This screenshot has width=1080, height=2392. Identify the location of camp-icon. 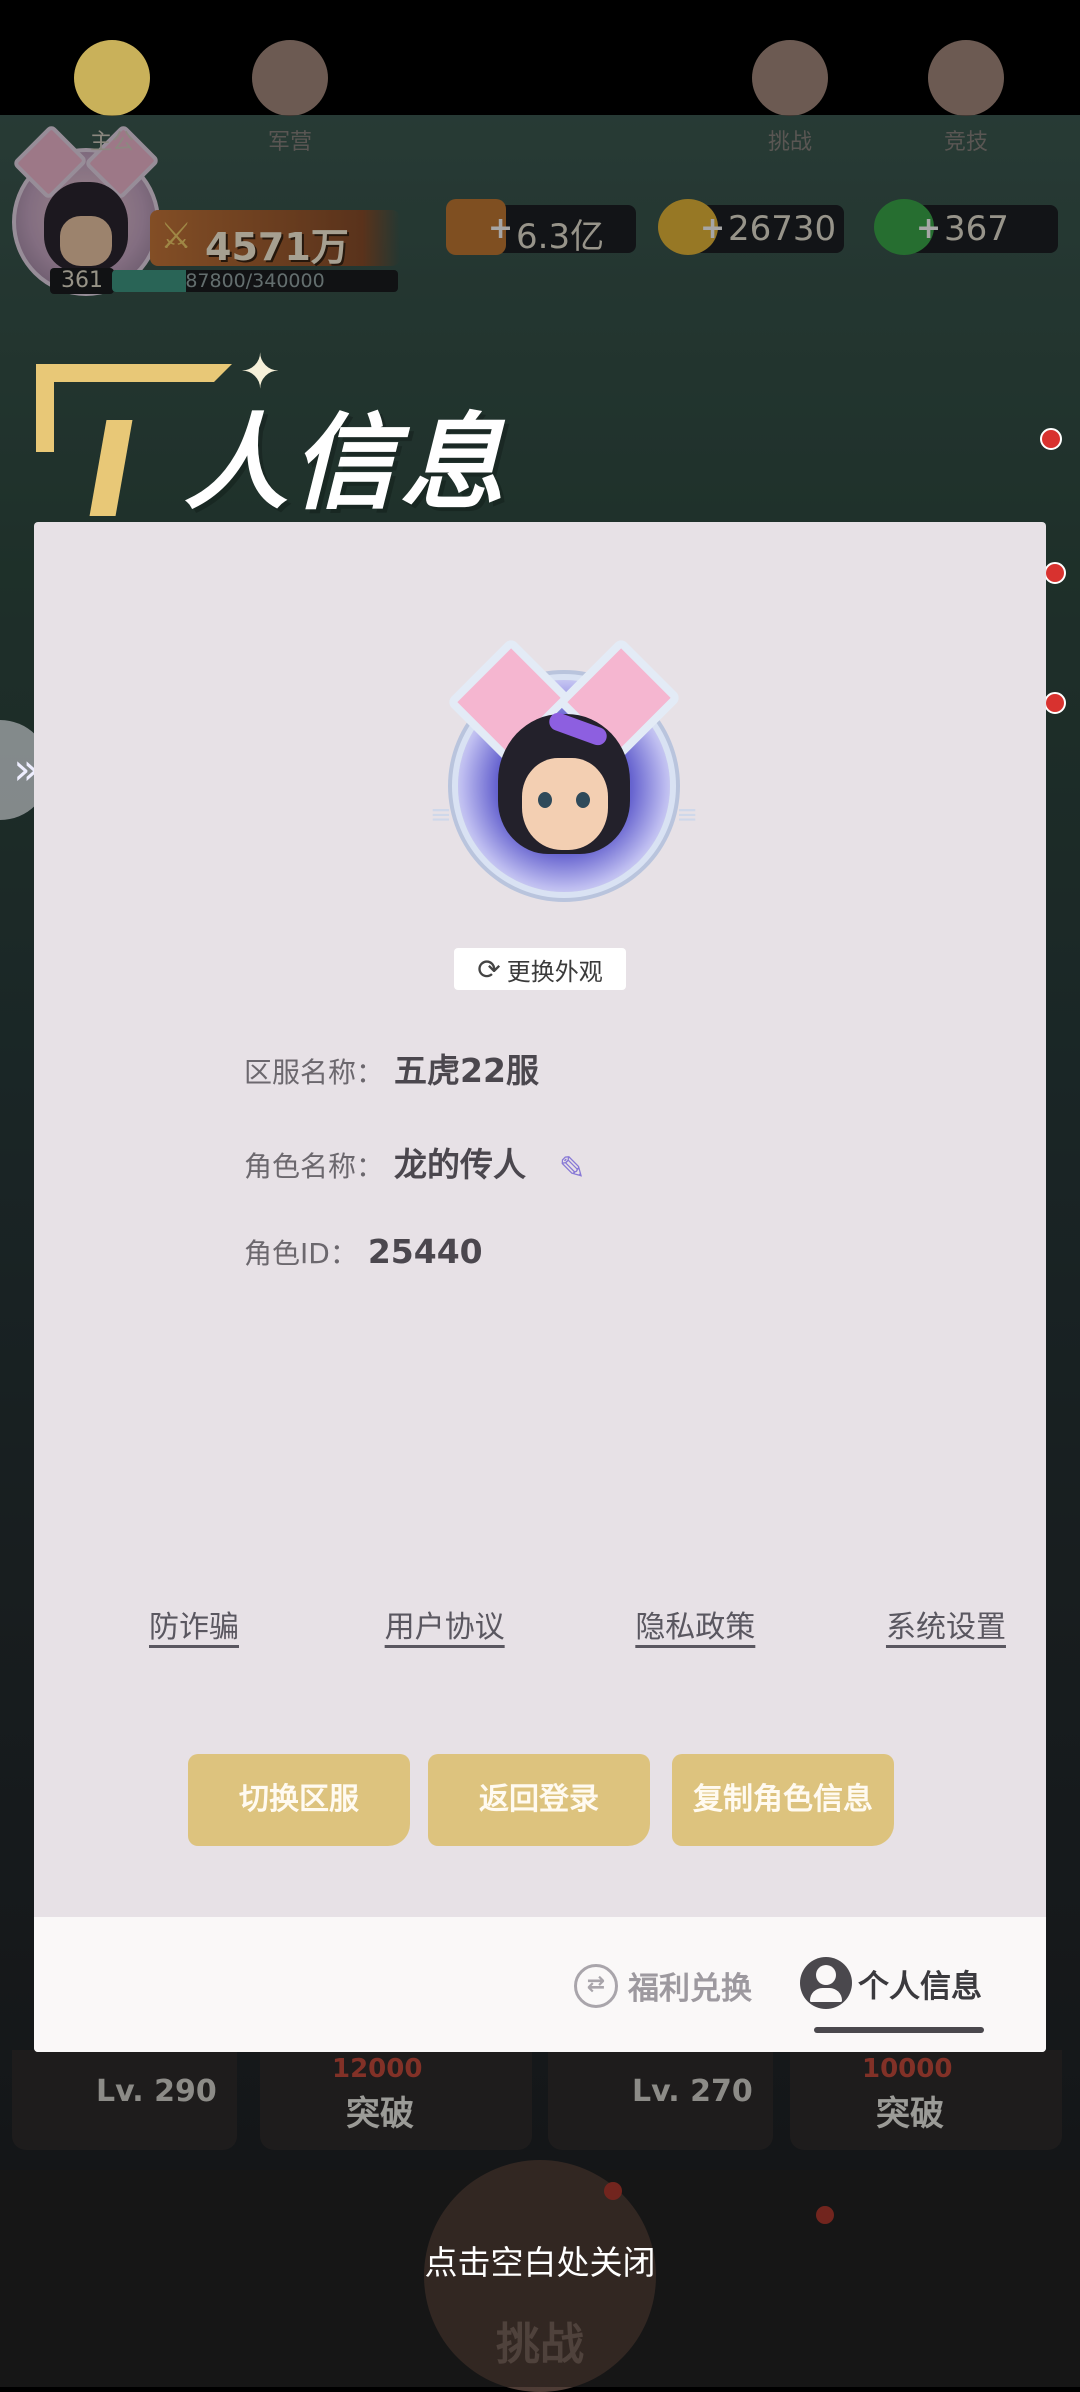
(290, 78).